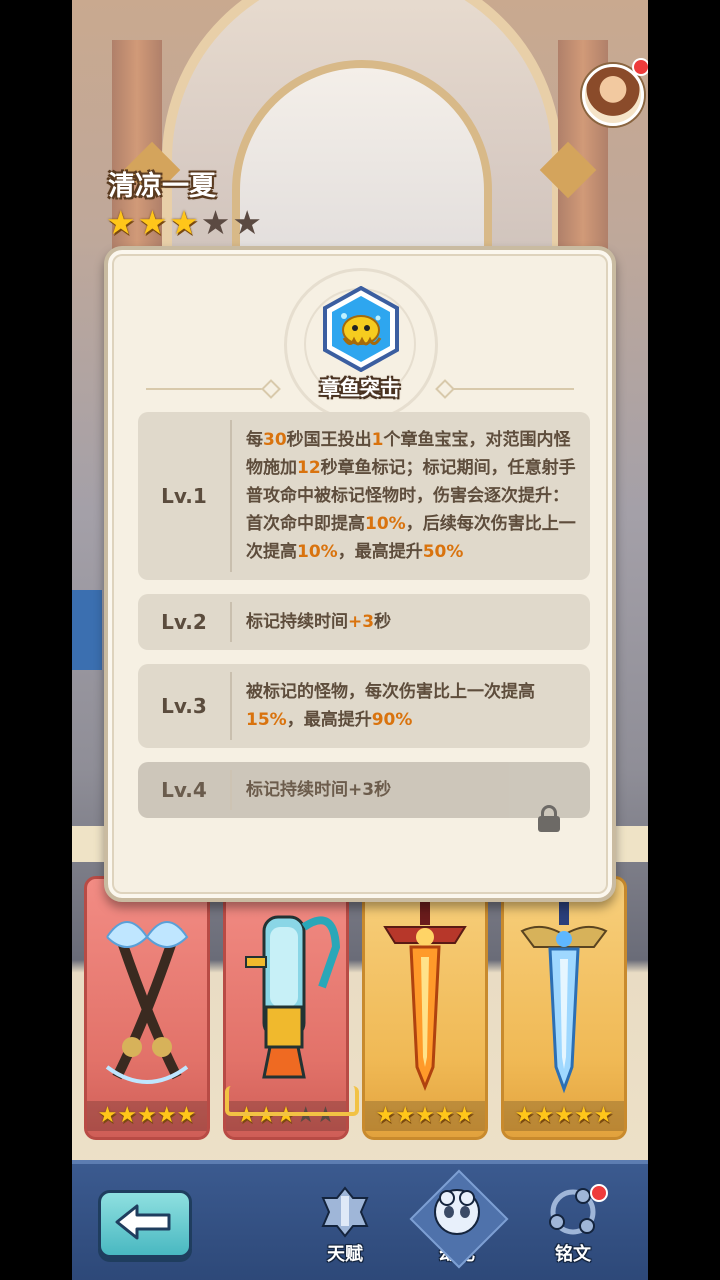 This screenshot has width=720, height=1280. Describe the element at coordinates (184, 706) in the screenshot. I see `level-label: Lv.3` at that location.